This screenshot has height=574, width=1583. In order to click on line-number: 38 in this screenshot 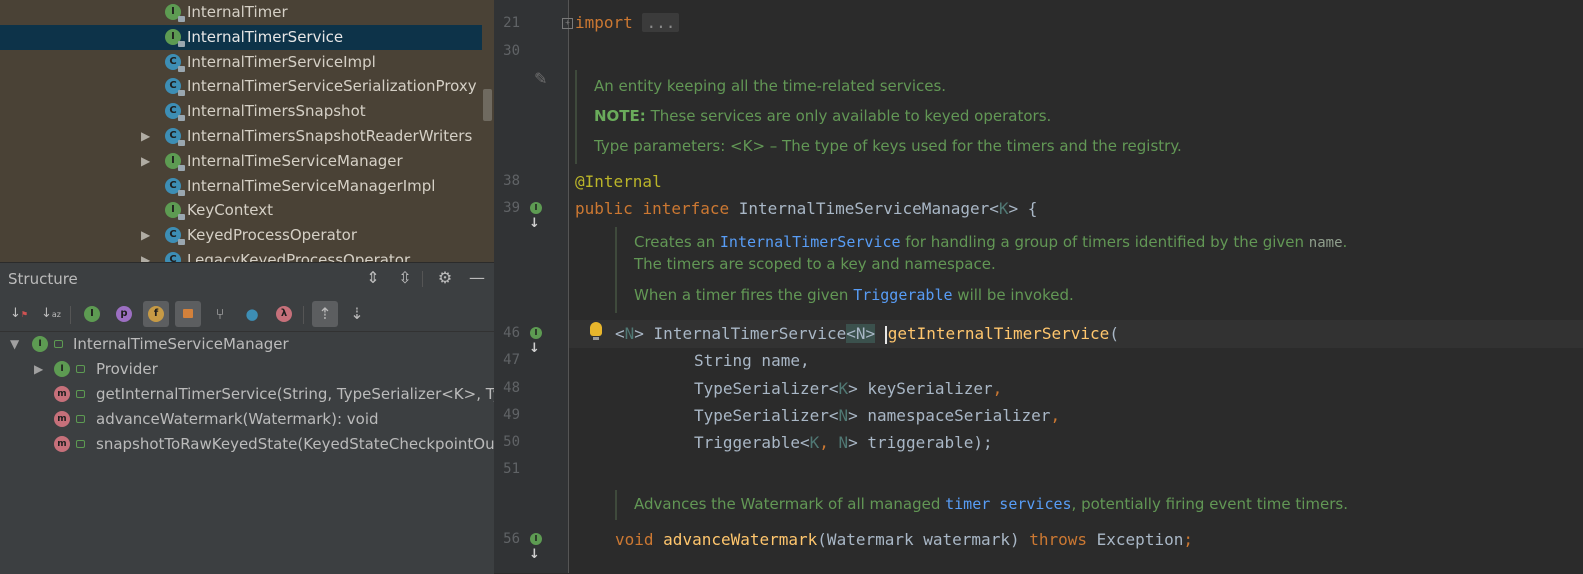, I will do `click(511, 181)`.